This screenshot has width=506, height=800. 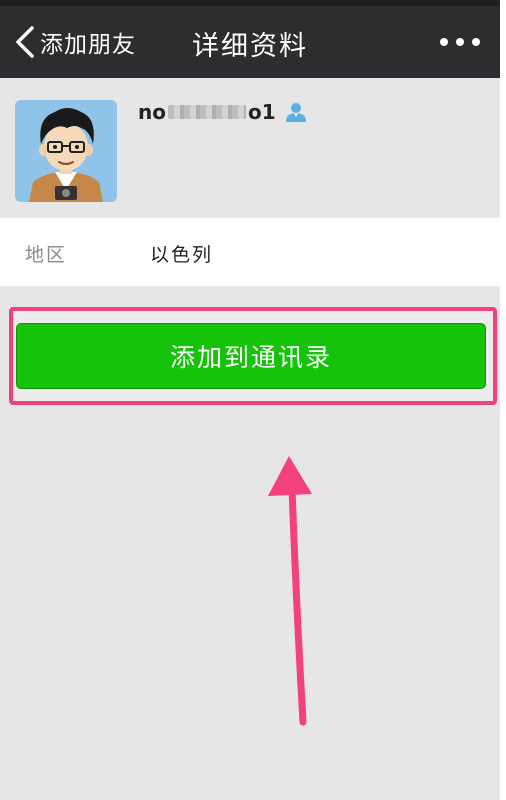 What do you see at coordinates (295, 112) in the screenshot?
I see `male-icon` at bounding box center [295, 112].